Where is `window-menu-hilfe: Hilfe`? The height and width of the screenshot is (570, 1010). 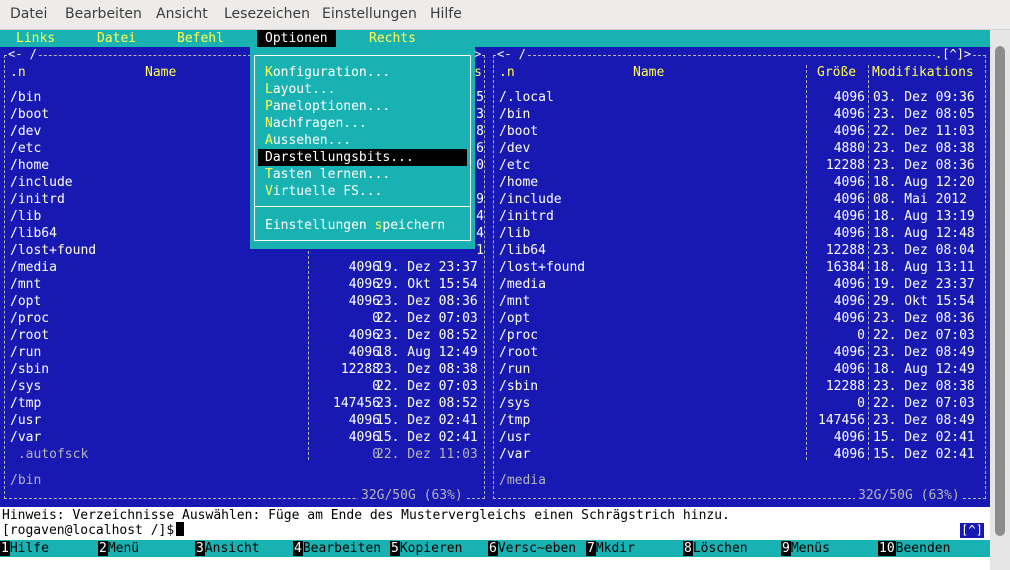 window-menu-hilfe: Hilfe is located at coordinates (446, 14).